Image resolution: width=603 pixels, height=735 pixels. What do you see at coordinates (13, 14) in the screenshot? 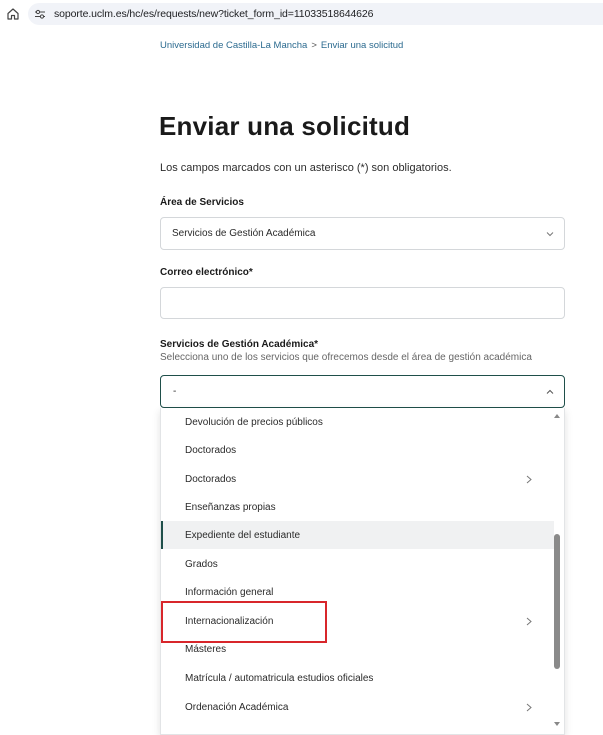
I see `home-icon` at bounding box center [13, 14].